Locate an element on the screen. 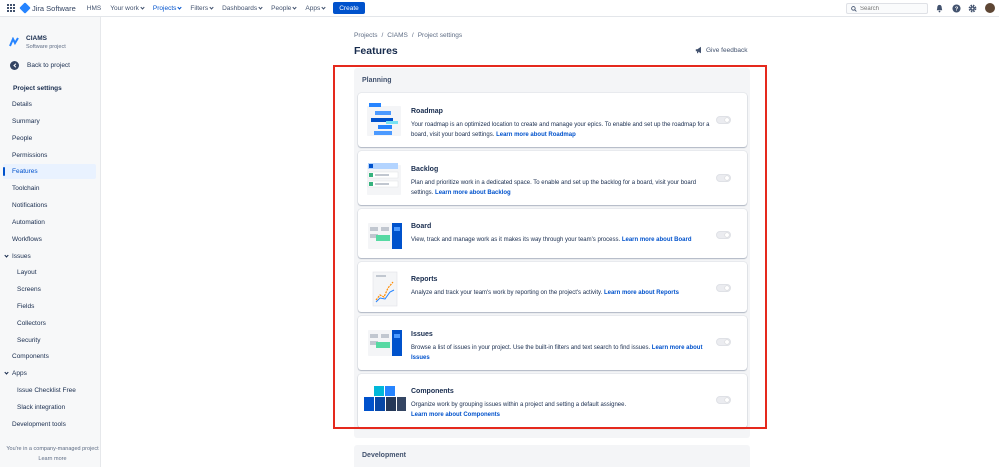 The image size is (999, 467). sidebar-item-details: Details is located at coordinates (54, 104).